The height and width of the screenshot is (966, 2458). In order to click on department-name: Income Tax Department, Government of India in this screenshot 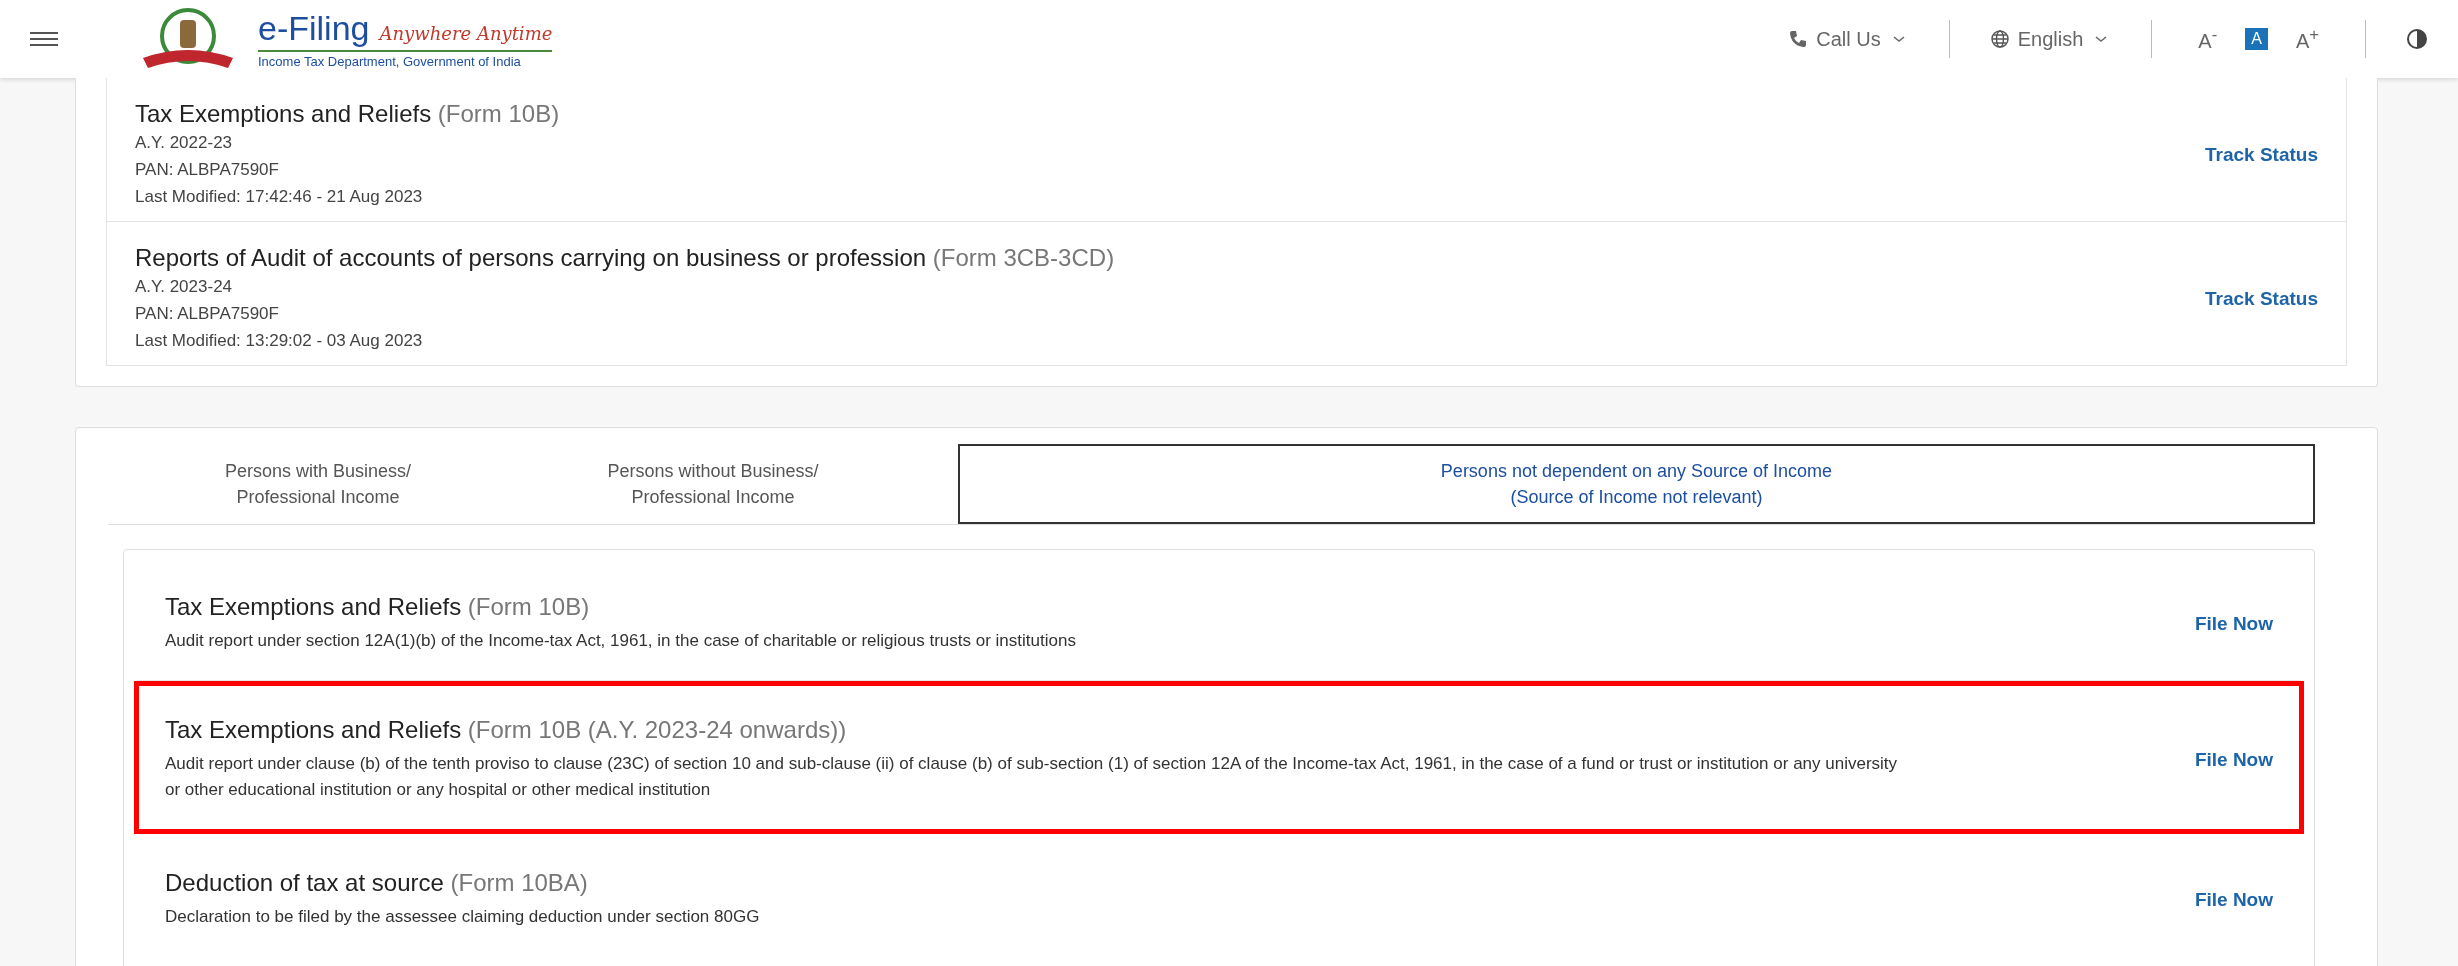, I will do `click(390, 61)`.